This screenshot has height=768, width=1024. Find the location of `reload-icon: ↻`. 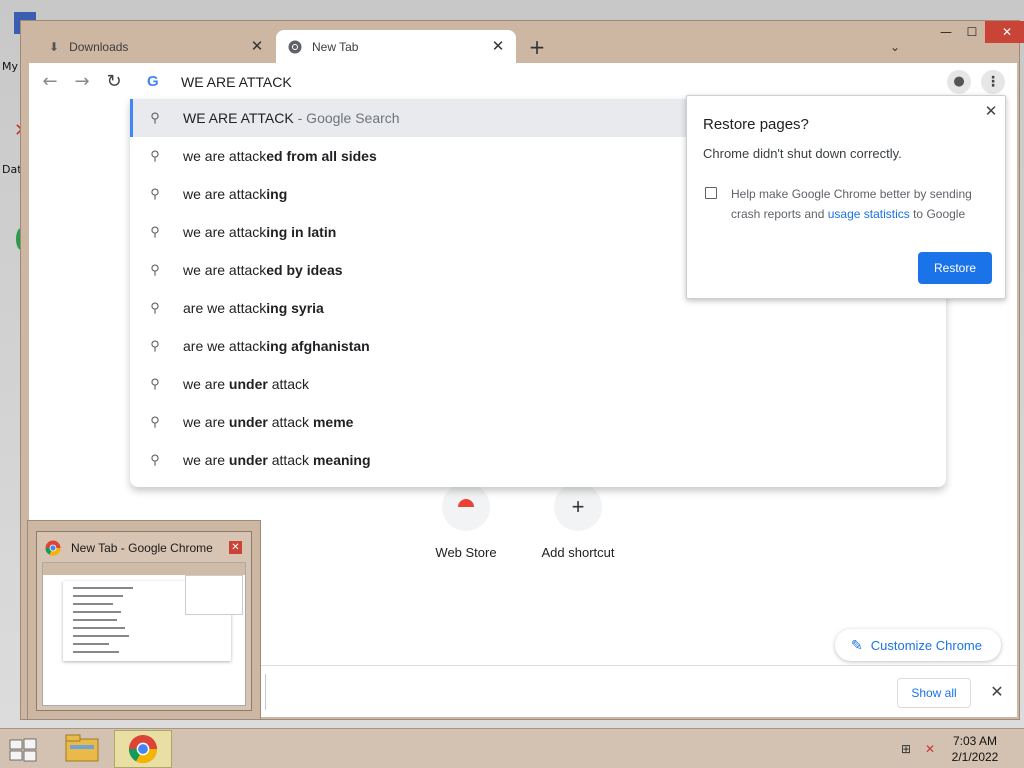

reload-icon: ↻ is located at coordinates (114, 82).